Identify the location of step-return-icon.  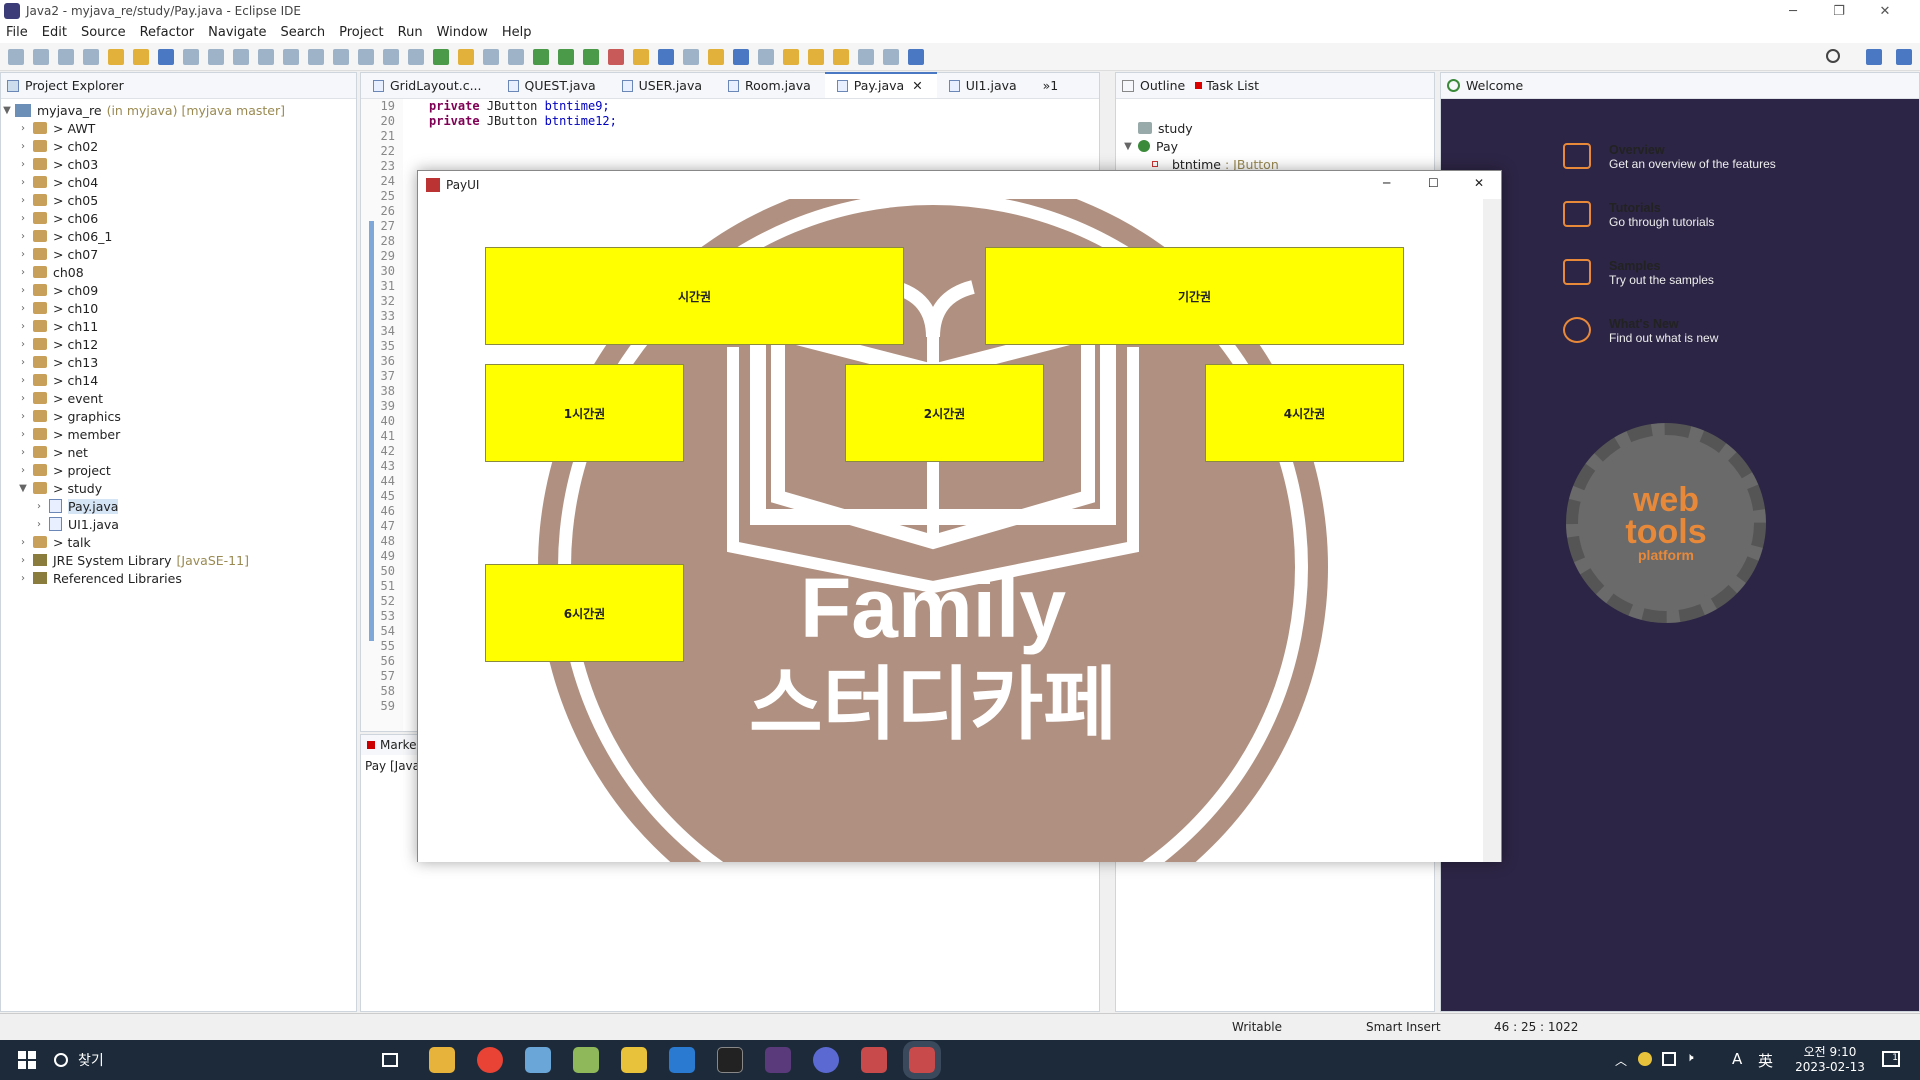
(366, 56).